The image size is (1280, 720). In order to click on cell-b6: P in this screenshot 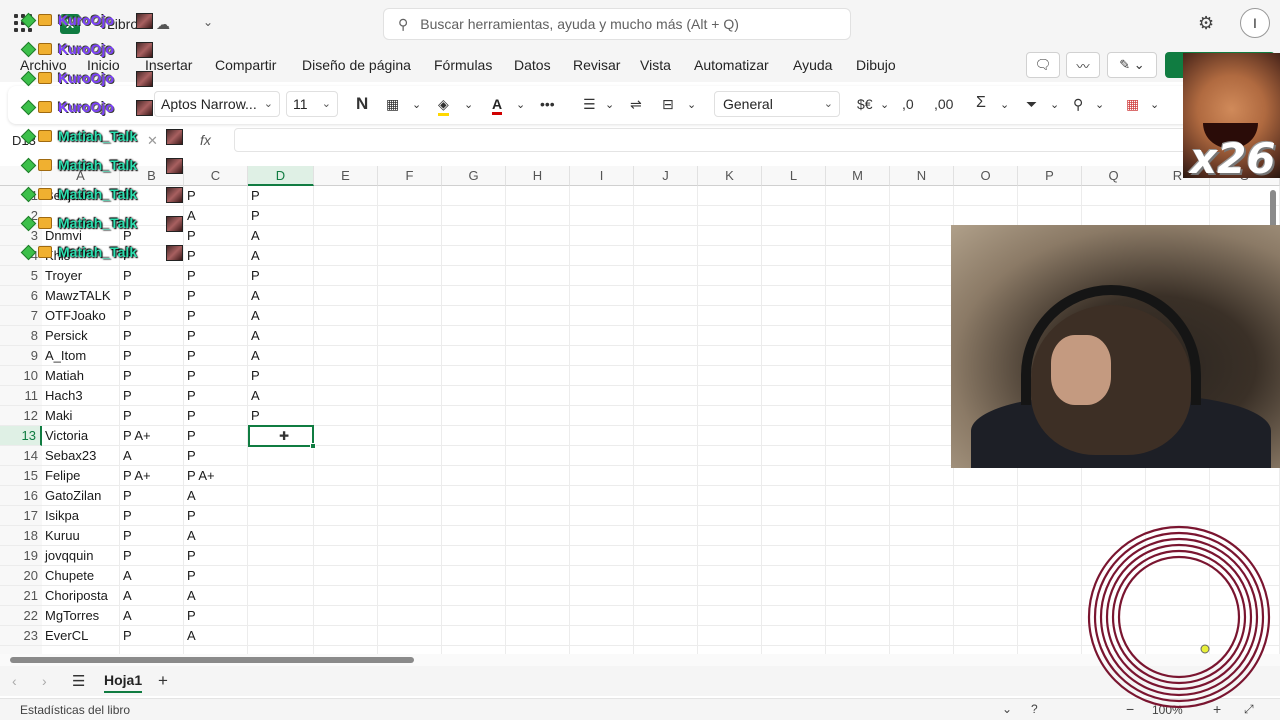, I will do `click(152, 296)`.